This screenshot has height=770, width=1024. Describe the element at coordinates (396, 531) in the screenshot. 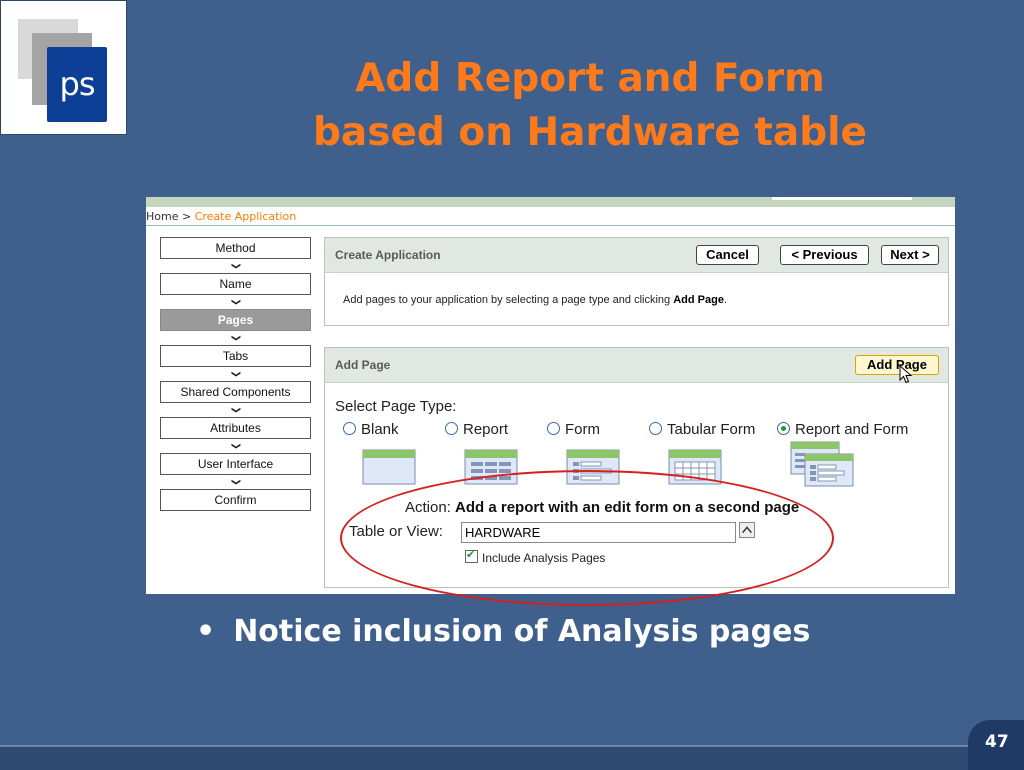

I see `table-or-view-label: Table or View:` at that location.